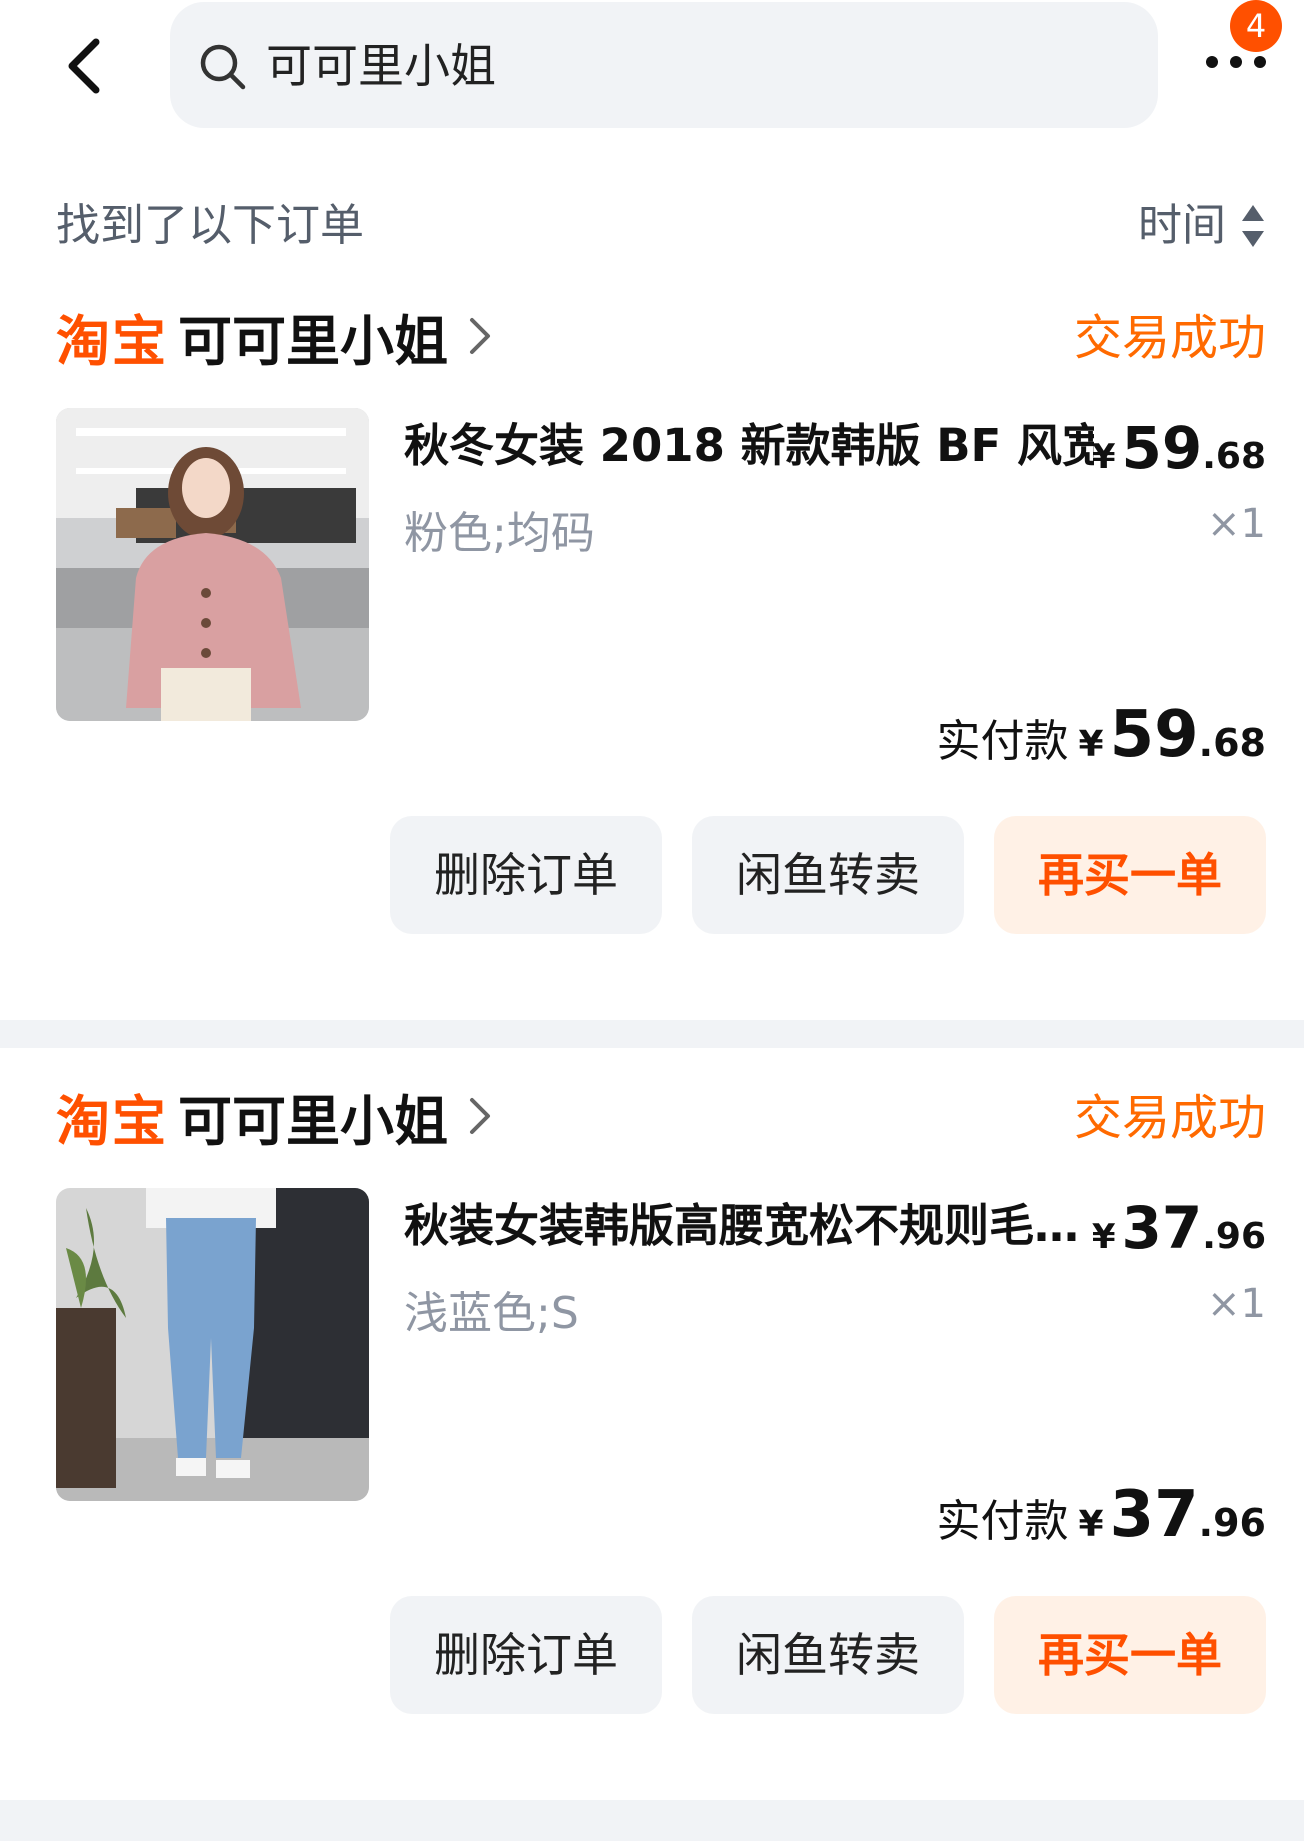  What do you see at coordinates (1253, 226) in the screenshot?
I see `sort-arrows-icon` at bounding box center [1253, 226].